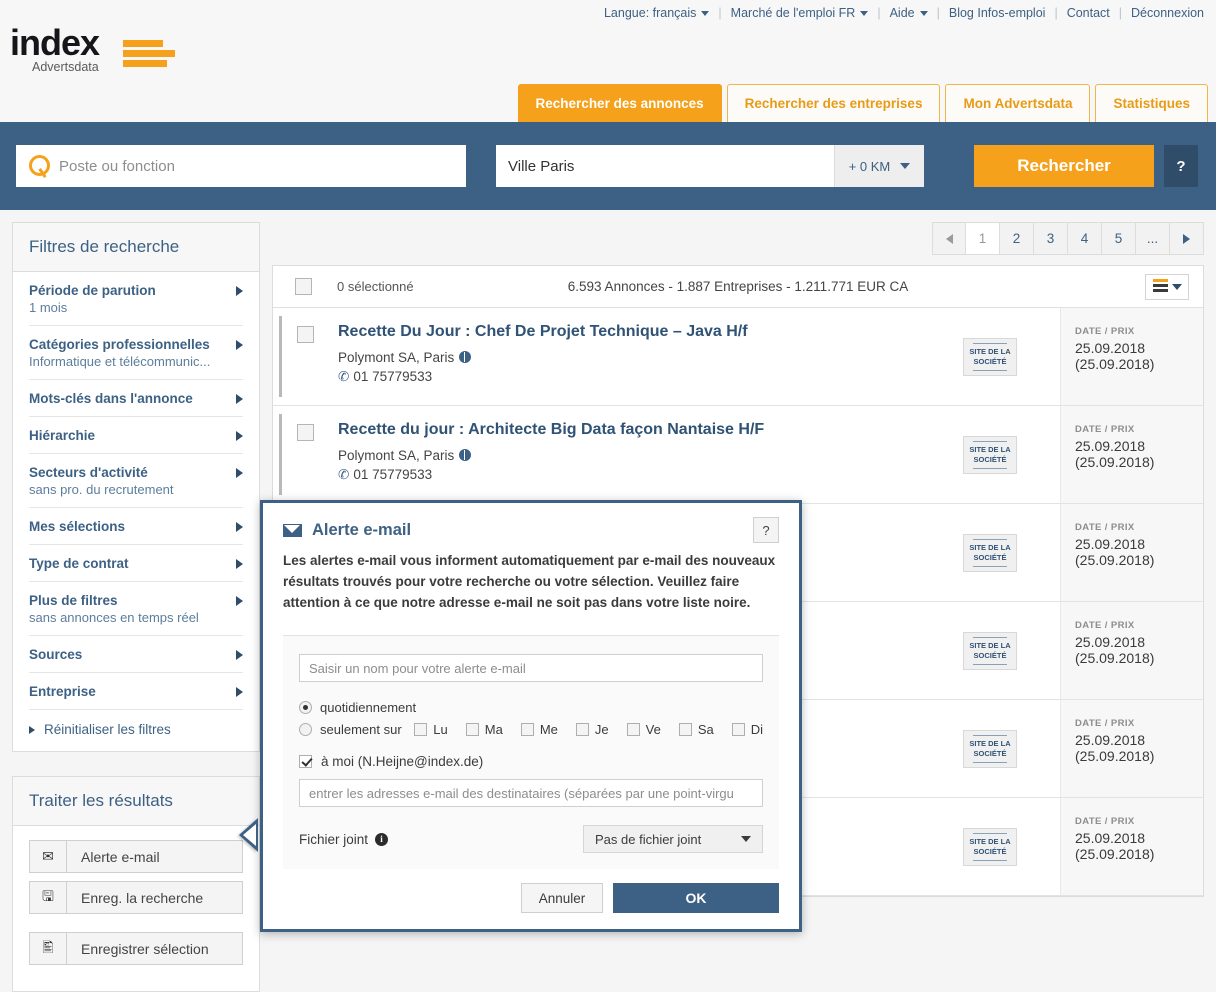 The image size is (1216, 992). Describe the element at coordinates (531, 530) in the screenshot. I see `dialog-title: Alerte e-mail` at that location.